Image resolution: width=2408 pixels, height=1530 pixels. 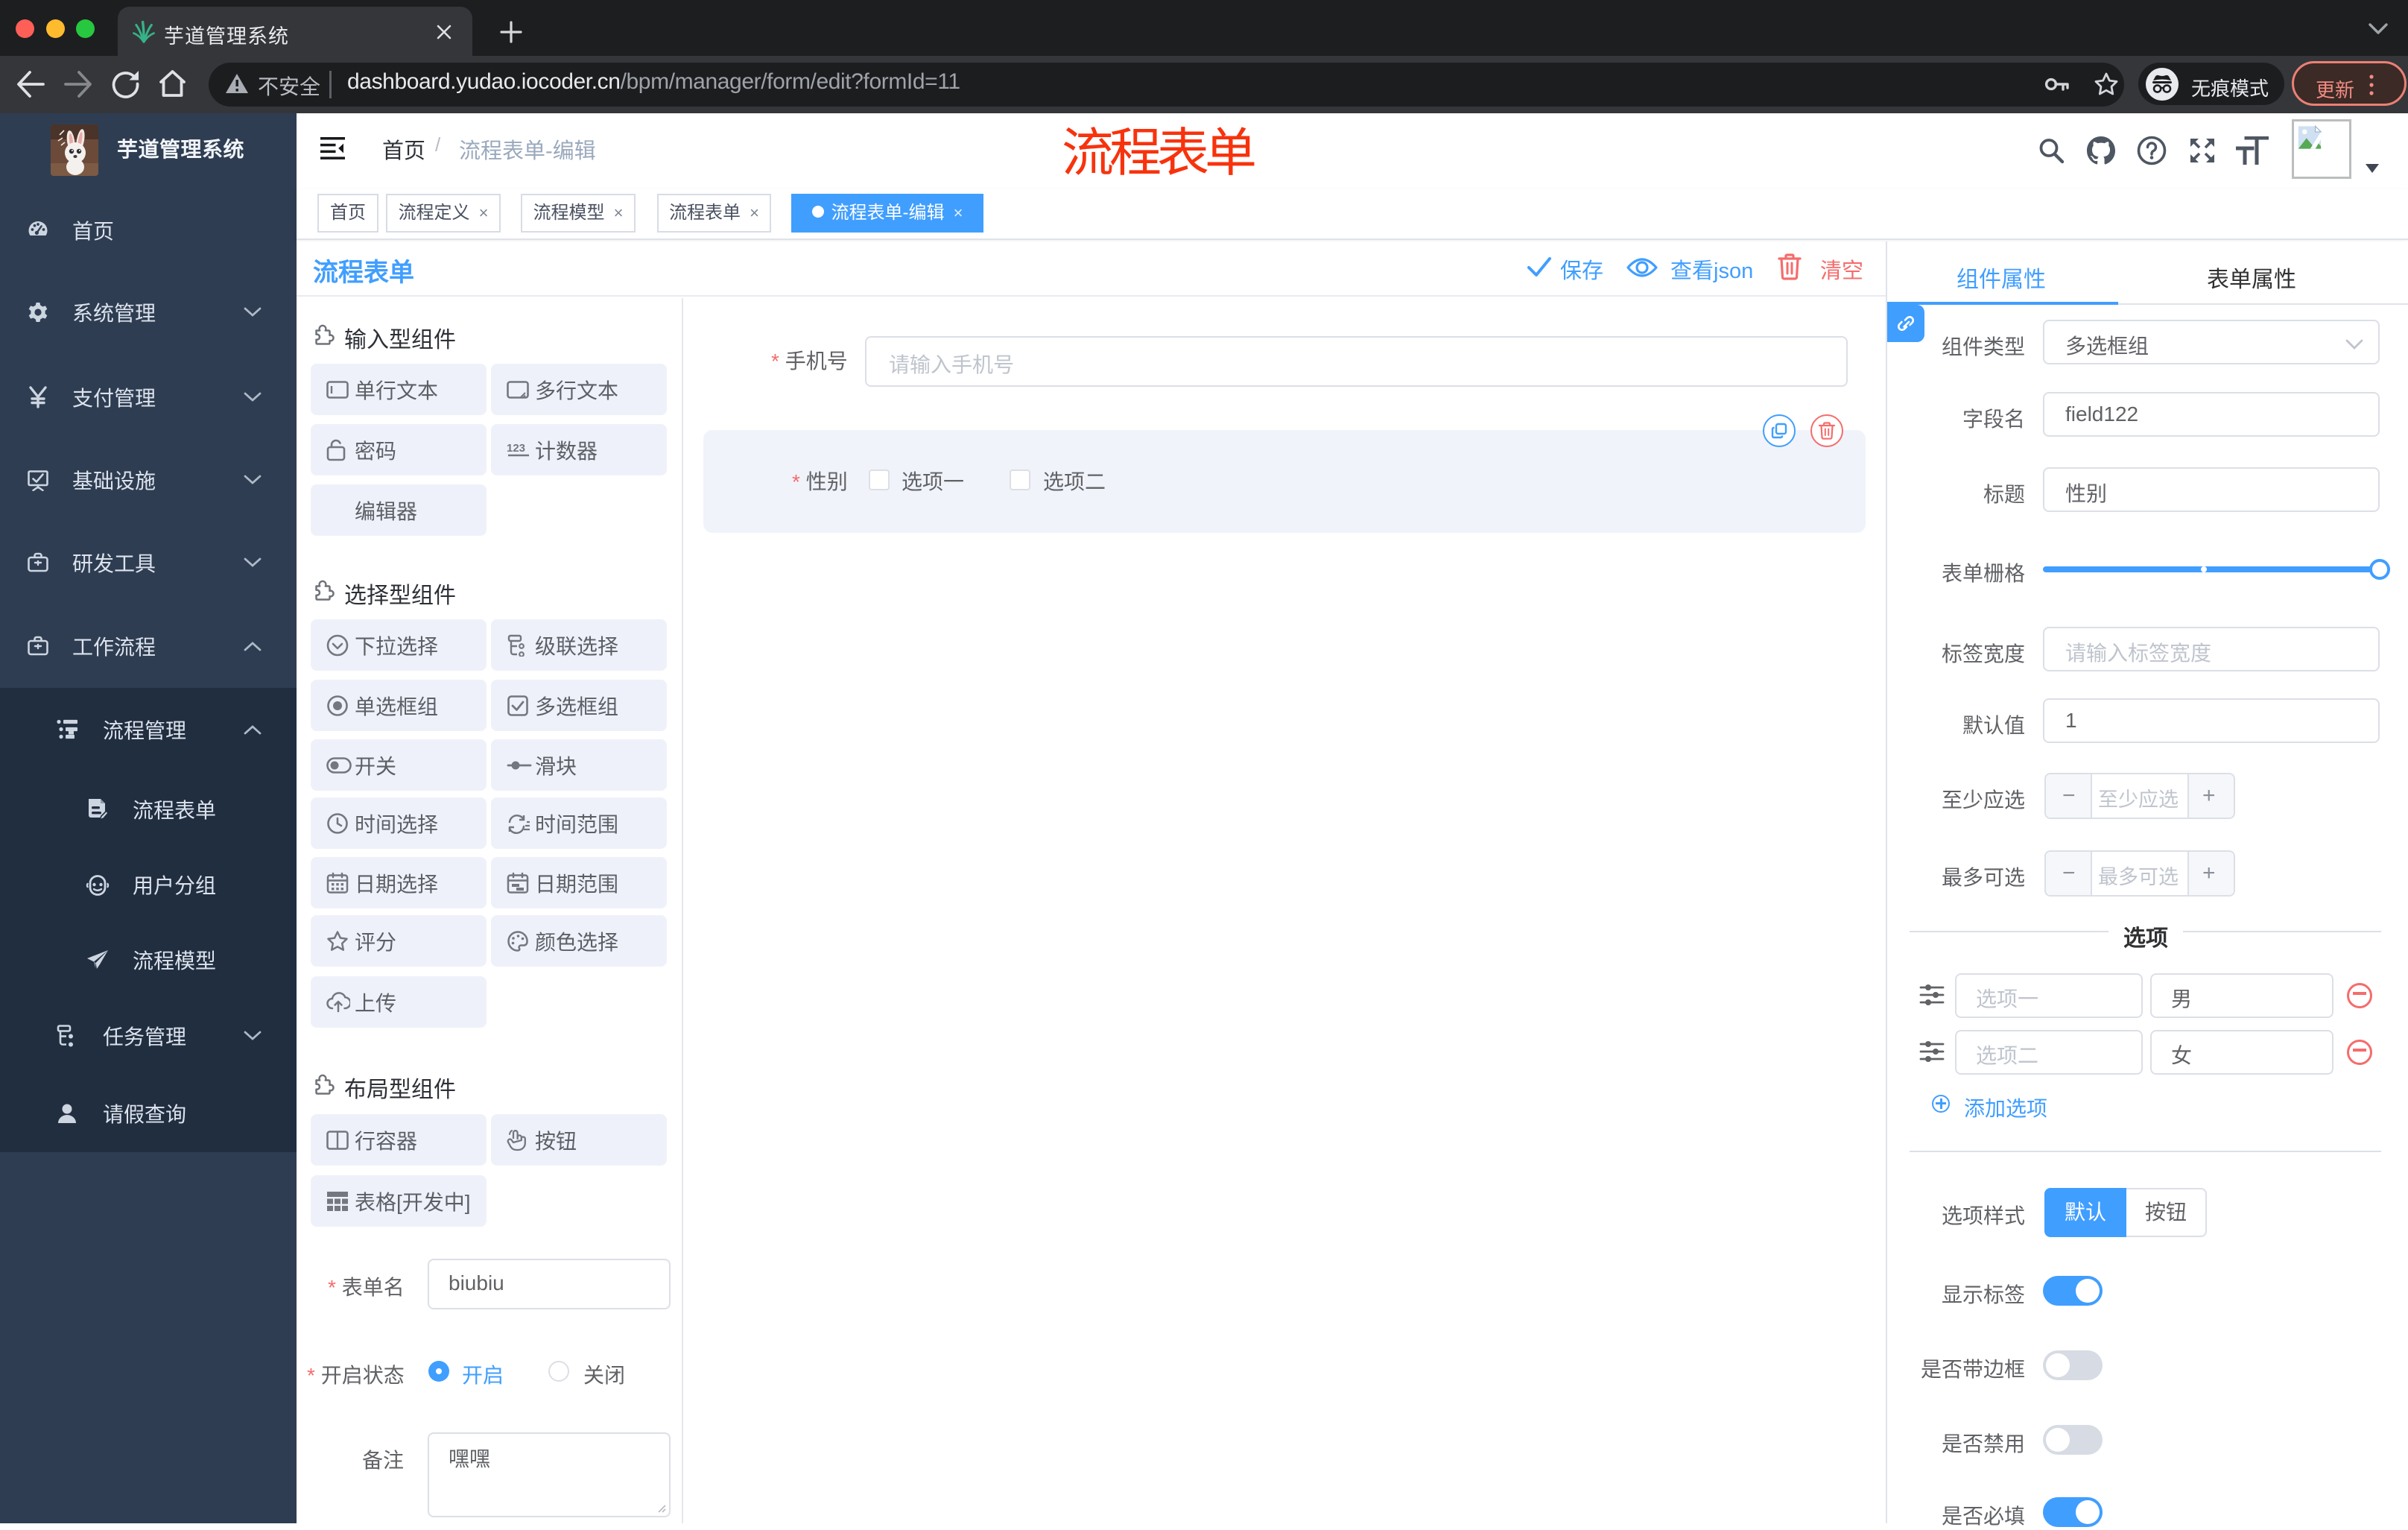 I want to click on svg-text: 123, so click(x=516, y=448).